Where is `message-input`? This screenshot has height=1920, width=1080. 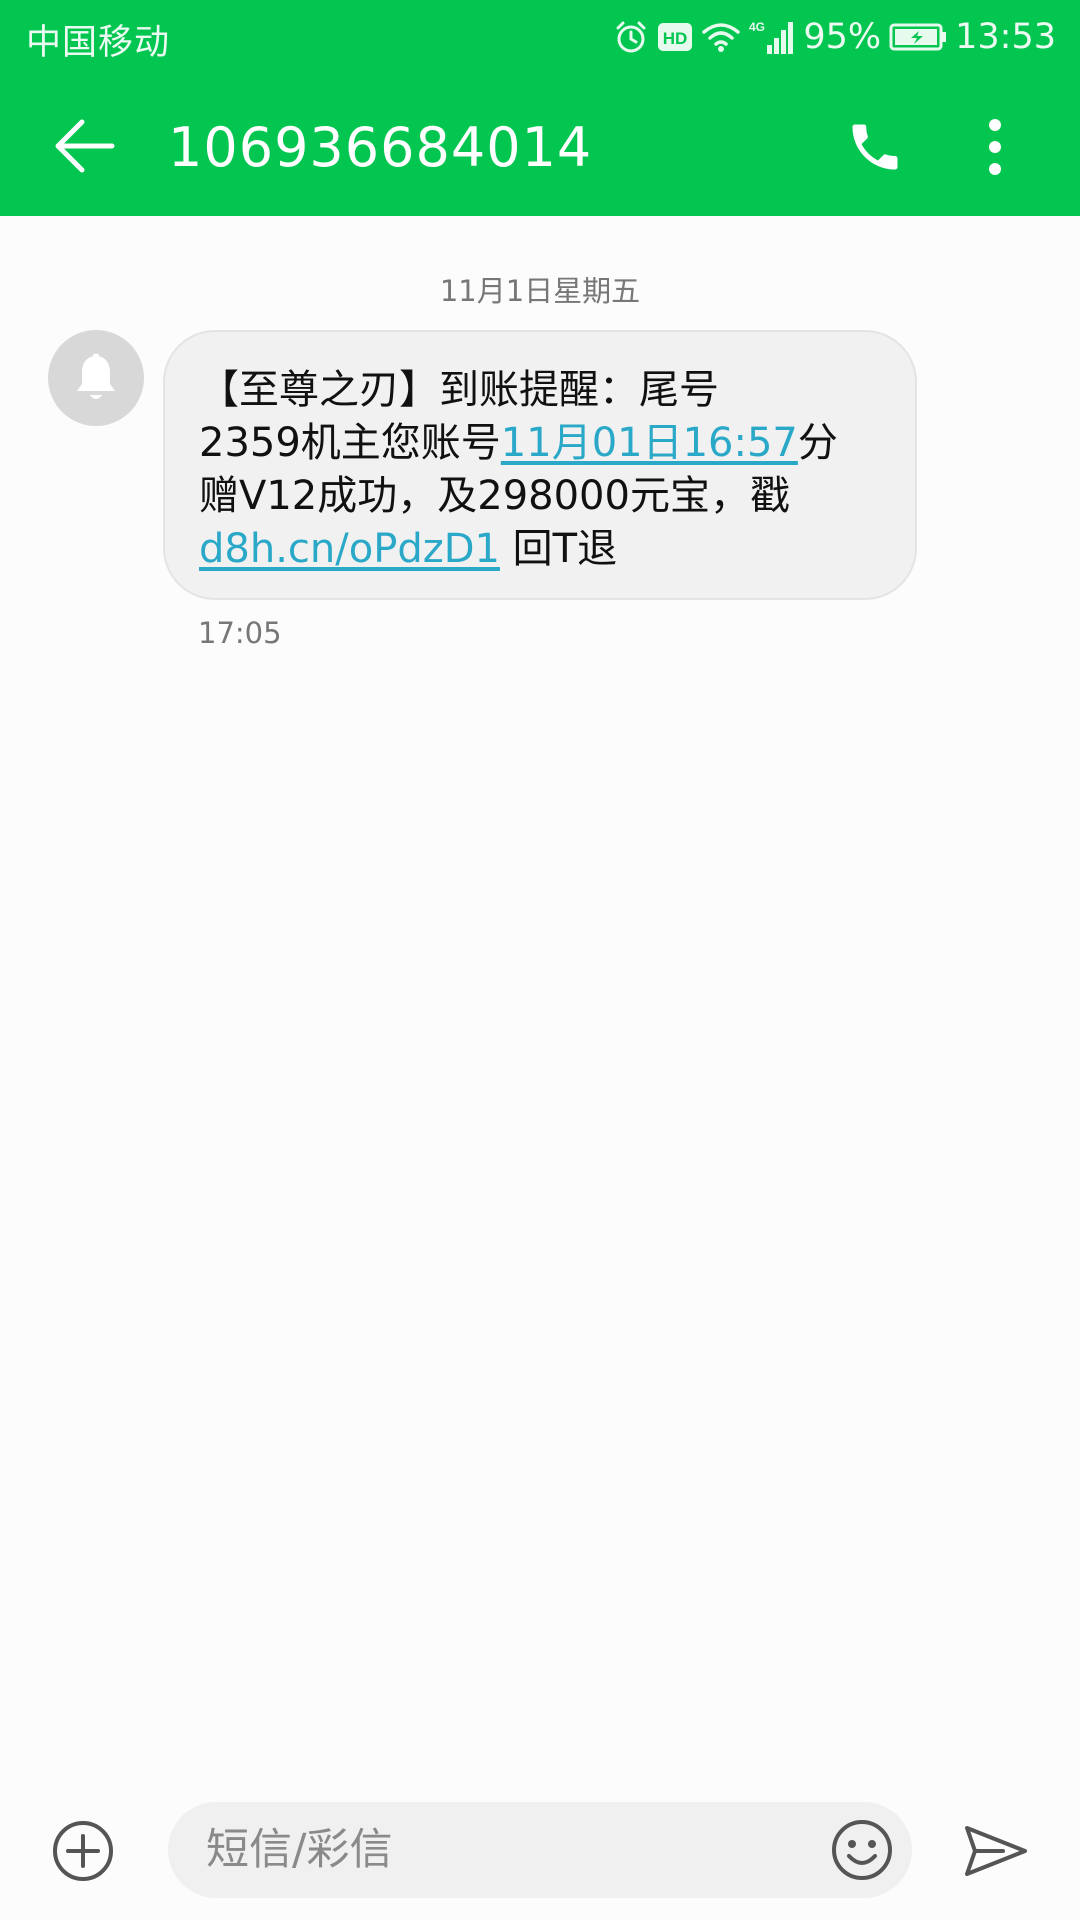 message-input is located at coordinates (494, 1850).